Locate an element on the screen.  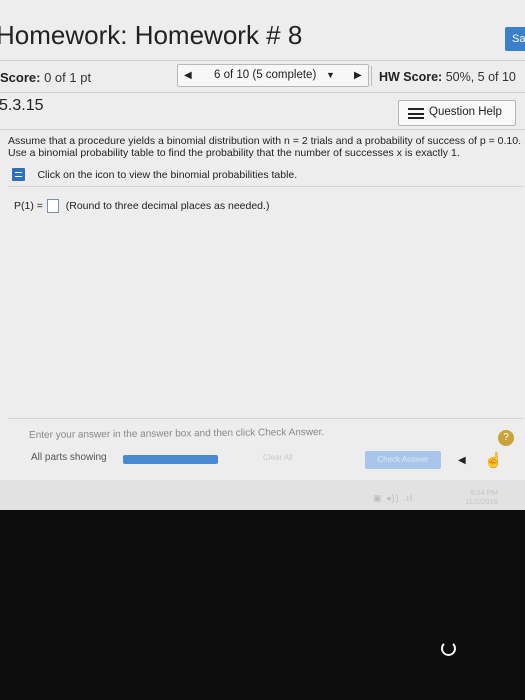
progress-bar is located at coordinates (170, 459).